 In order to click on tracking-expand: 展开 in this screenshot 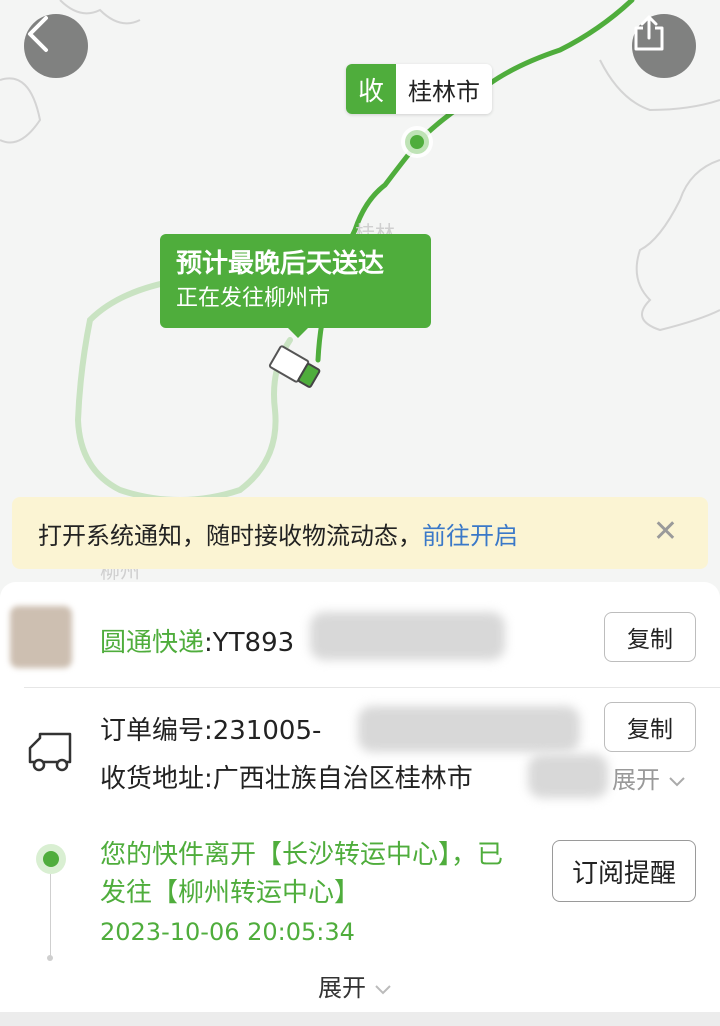, I will do `click(355, 985)`.